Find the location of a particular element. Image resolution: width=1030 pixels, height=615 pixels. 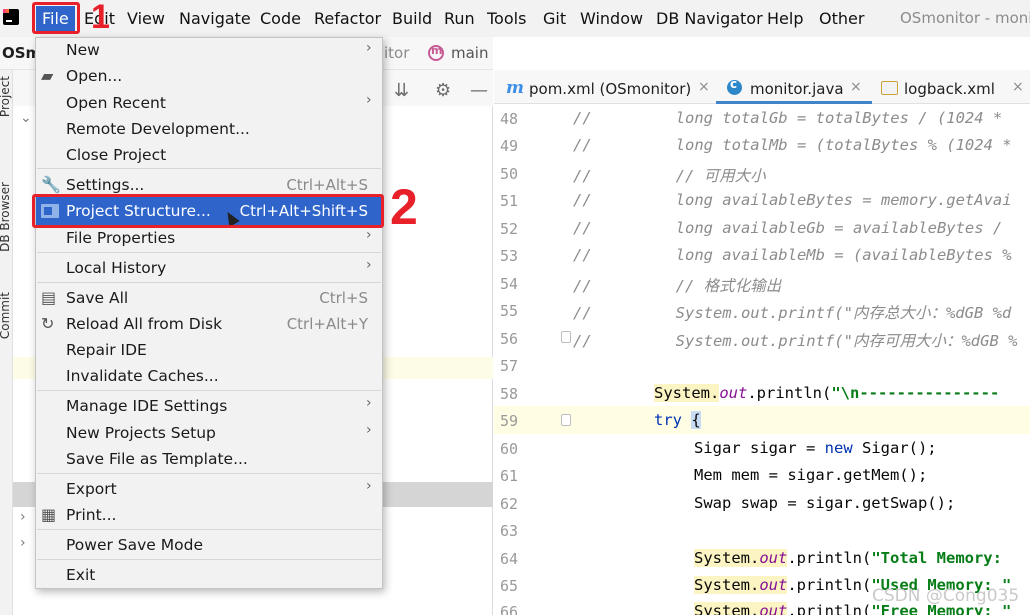

menu-item-close-project: Close Project is located at coordinates (116, 155).